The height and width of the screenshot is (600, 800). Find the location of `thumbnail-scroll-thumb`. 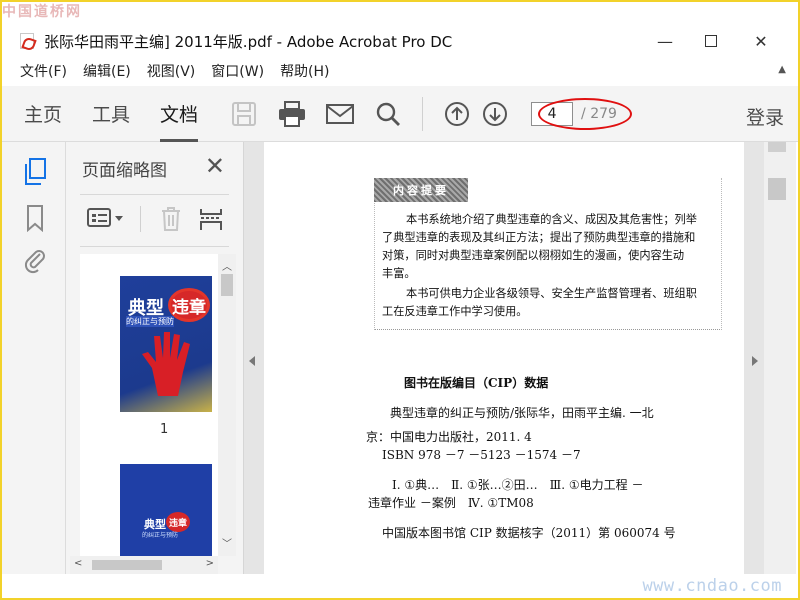

thumbnail-scroll-thumb is located at coordinates (227, 285).